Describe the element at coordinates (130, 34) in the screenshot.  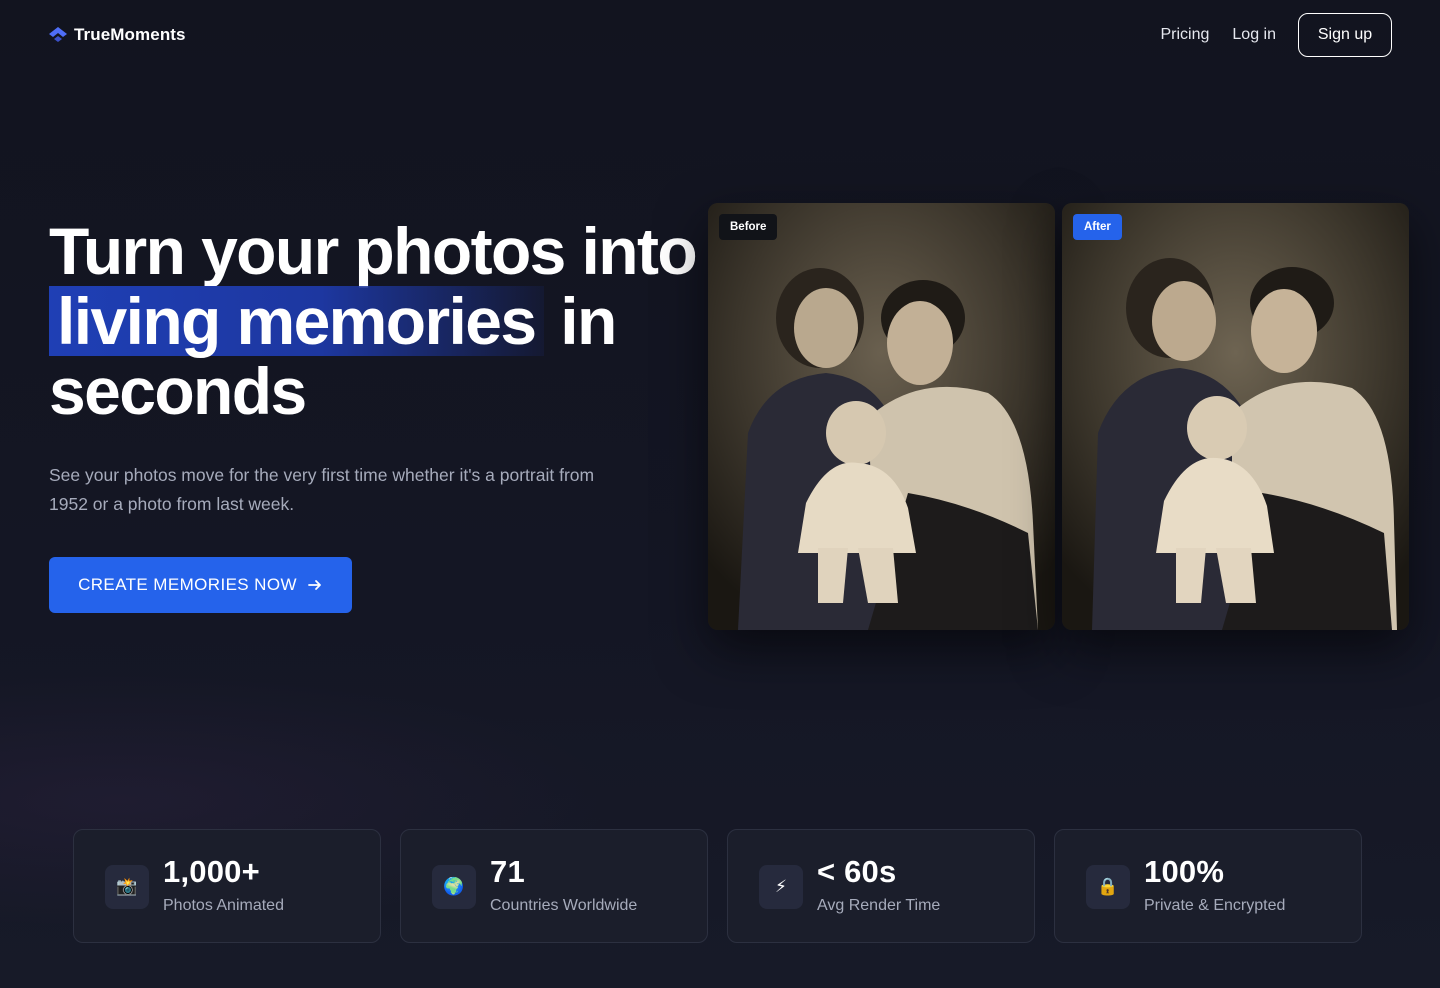
I see `brand-name: TrueMoments` at that location.